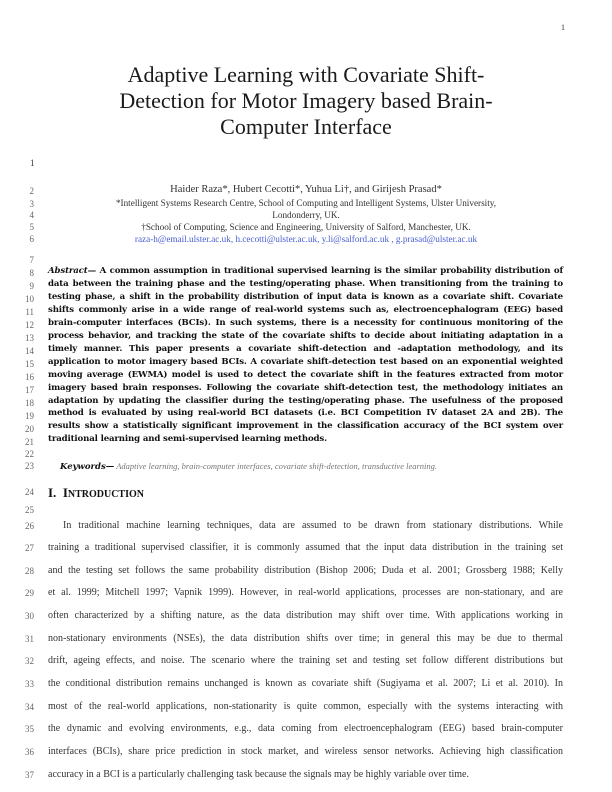 This screenshot has height=792, width=612. I want to click on line-number: 24, so click(29, 492).